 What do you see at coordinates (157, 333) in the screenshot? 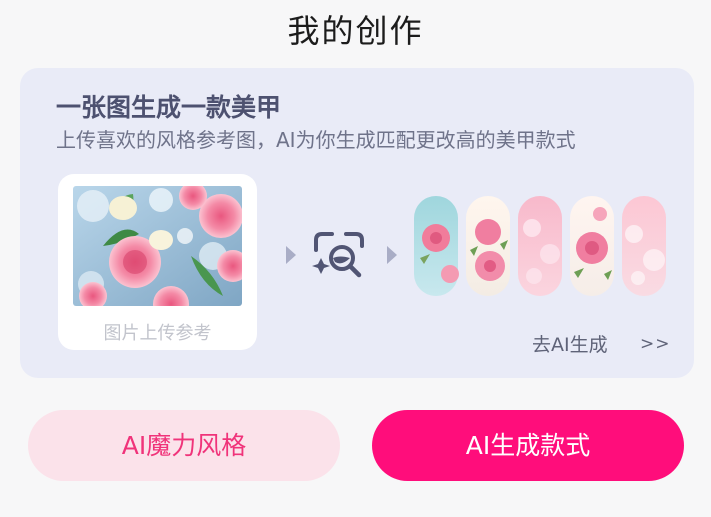
I see `upload-label: 图片上传参考` at bounding box center [157, 333].